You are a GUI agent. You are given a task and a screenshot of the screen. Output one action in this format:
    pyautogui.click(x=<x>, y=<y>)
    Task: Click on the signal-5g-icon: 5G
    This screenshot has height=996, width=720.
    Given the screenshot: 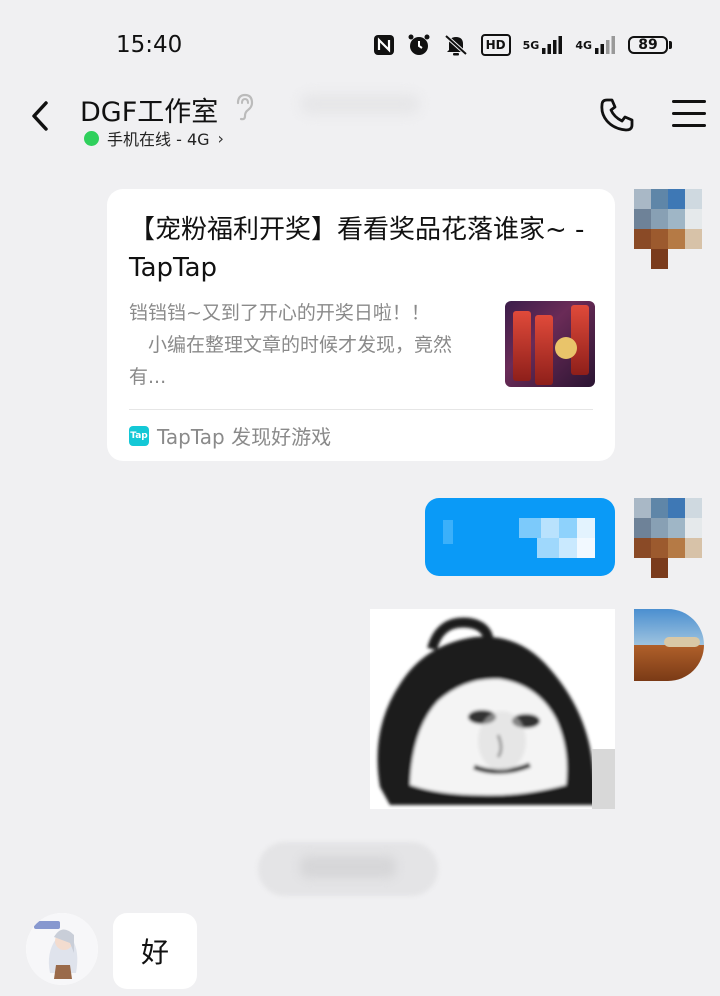 What is the action you would take?
    pyautogui.click(x=543, y=45)
    